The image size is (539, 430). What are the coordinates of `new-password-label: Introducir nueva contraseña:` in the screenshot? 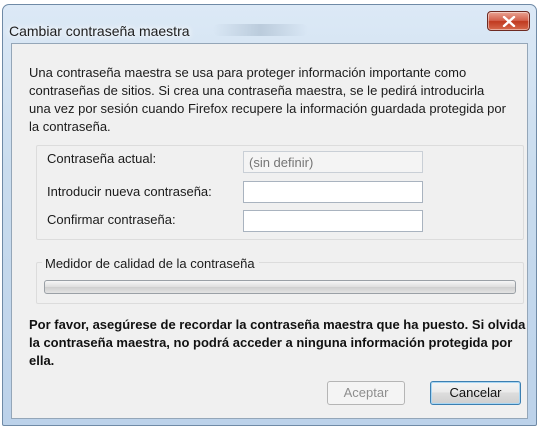 It's located at (129, 191).